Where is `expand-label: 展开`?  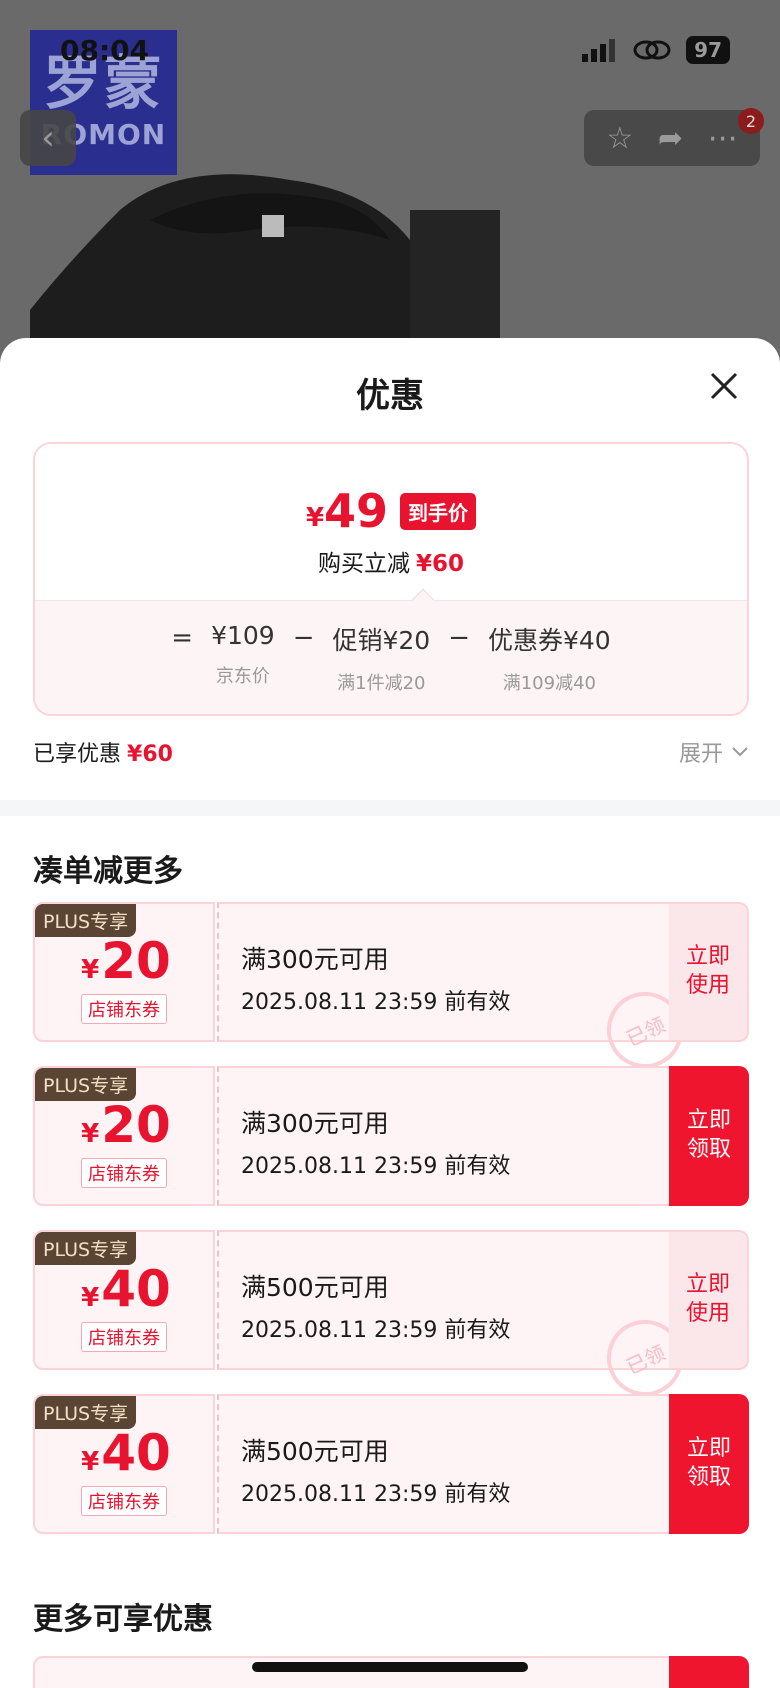
expand-label: 展开 is located at coordinates (700, 754).